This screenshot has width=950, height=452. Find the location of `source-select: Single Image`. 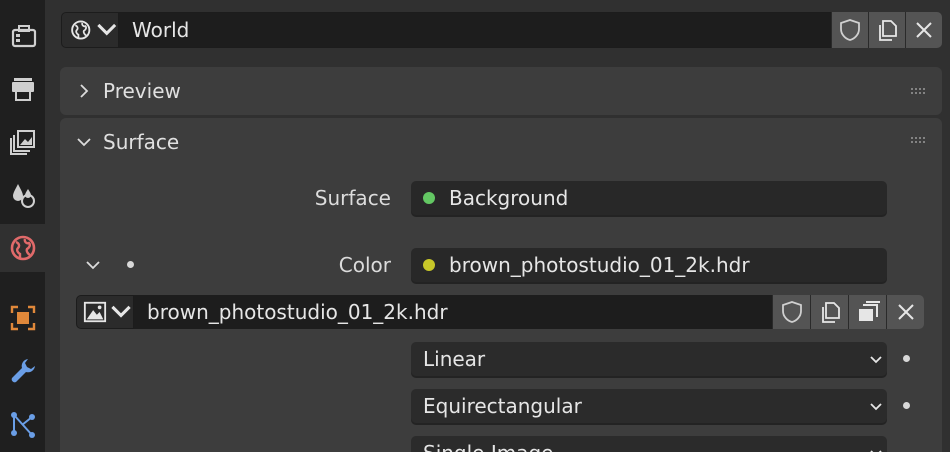

source-select: Single Image is located at coordinates (649, 444).